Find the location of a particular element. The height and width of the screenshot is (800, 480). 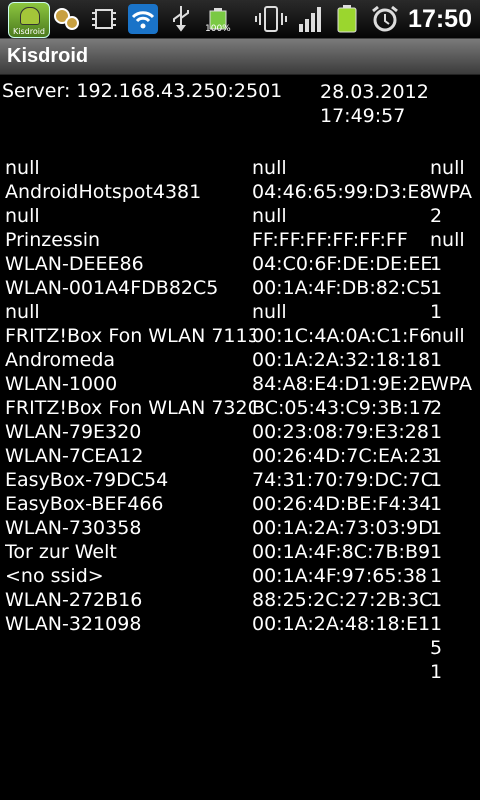

bssid-cell: 84:A8:E4:D1:9E:2E is located at coordinates (342, 384).